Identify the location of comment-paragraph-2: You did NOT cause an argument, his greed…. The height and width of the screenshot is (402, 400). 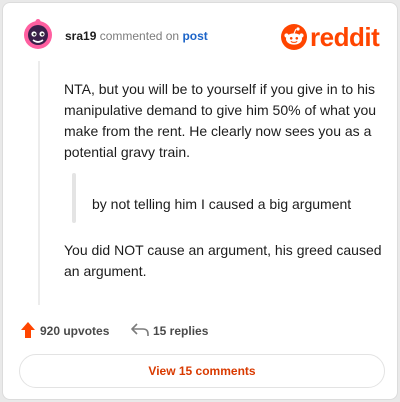
(223, 260).